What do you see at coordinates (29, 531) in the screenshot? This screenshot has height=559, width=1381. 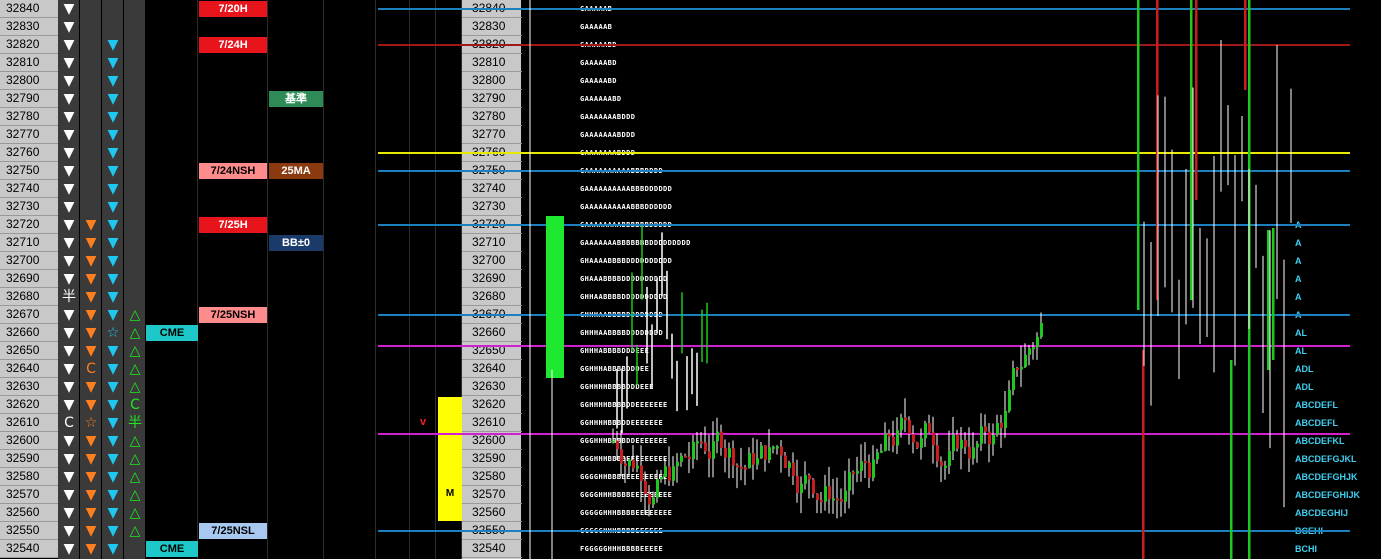 I see `price-cell-left: 32550` at bounding box center [29, 531].